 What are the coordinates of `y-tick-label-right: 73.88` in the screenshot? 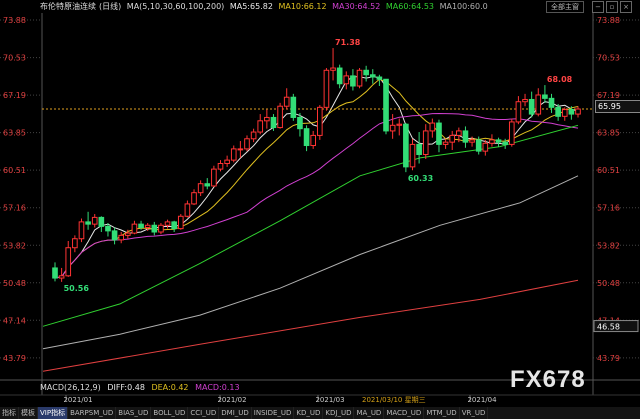 It's located at (608, 20).